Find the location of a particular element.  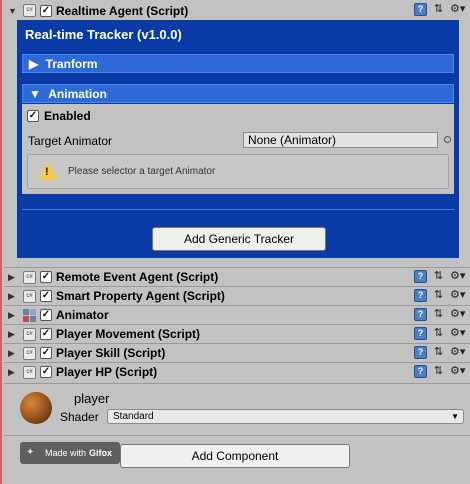

panel-title: Real-time Tracker (v1.0.0) is located at coordinates (103, 34).